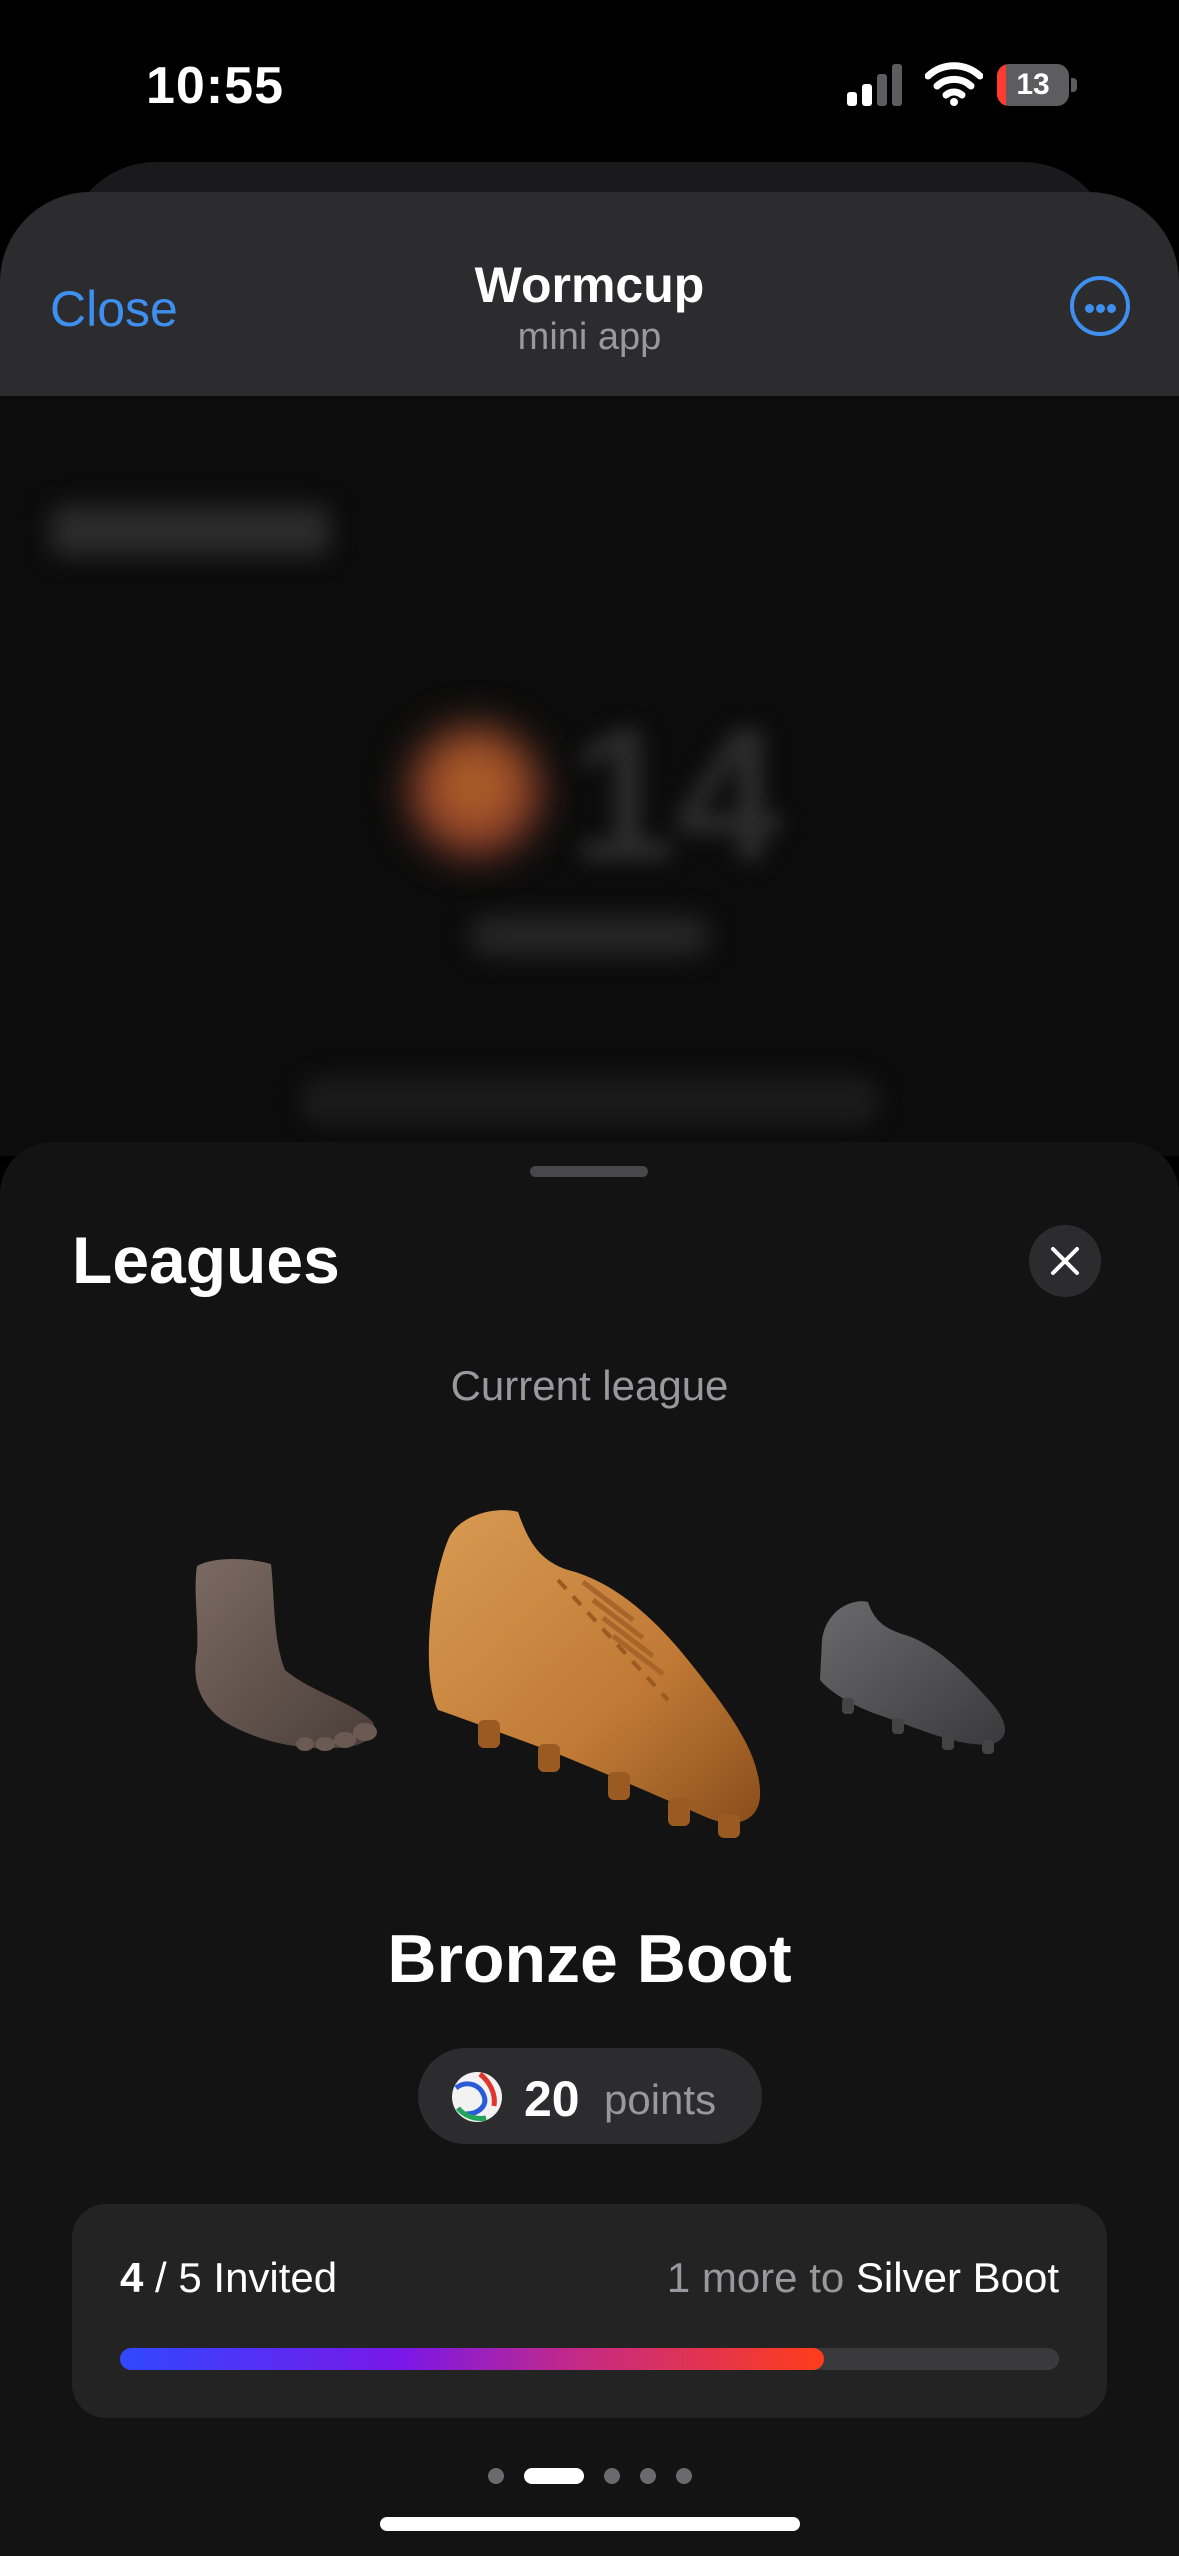 Image resolution: width=1179 pixels, height=2556 pixels. I want to click on status-bar: 10:55 13, so click(589, 80).